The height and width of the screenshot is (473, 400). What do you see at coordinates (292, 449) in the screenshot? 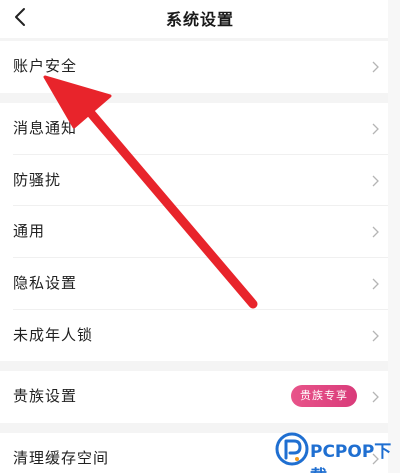
I see `pcpop-logo-icon` at bounding box center [292, 449].